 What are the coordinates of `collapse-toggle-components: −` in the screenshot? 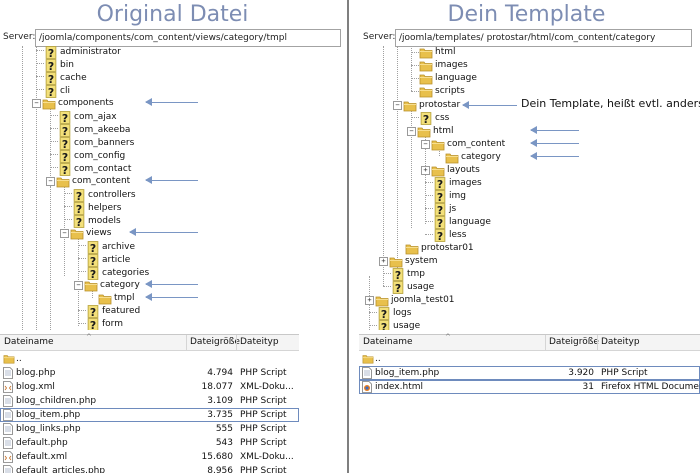 It's located at (36, 103).